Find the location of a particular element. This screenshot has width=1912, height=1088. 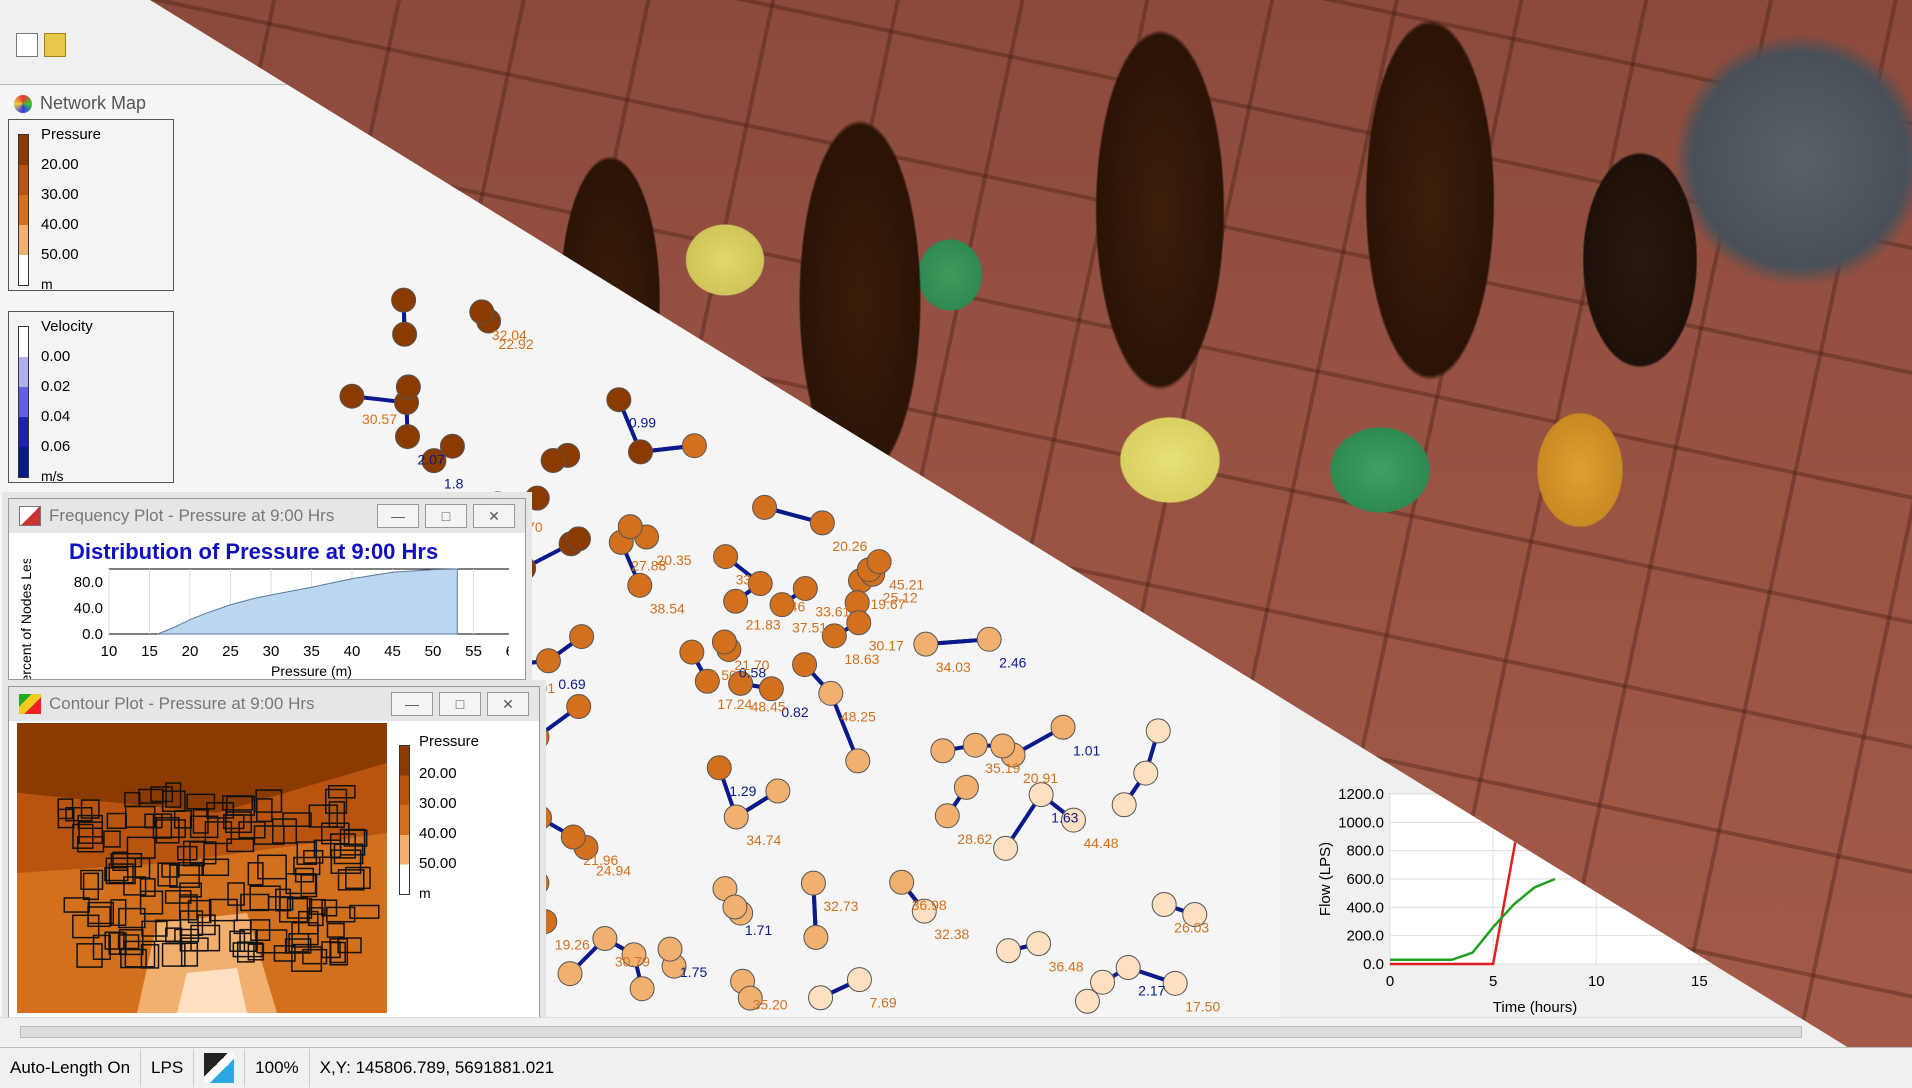

y-tick-label: 40.0 is located at coordinates (88, 608).